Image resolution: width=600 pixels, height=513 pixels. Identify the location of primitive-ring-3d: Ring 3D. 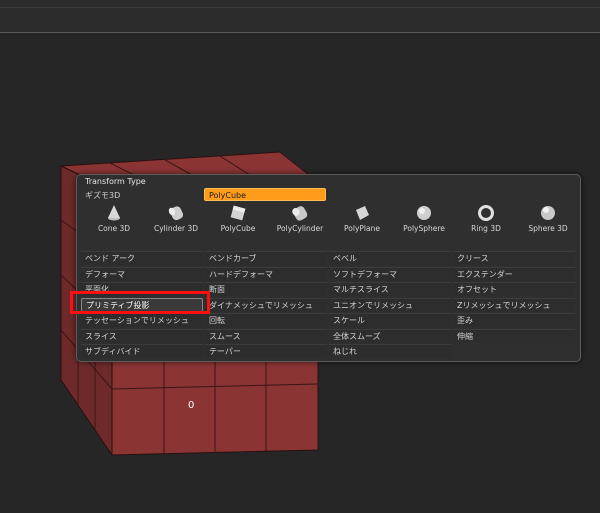
(486, 219).